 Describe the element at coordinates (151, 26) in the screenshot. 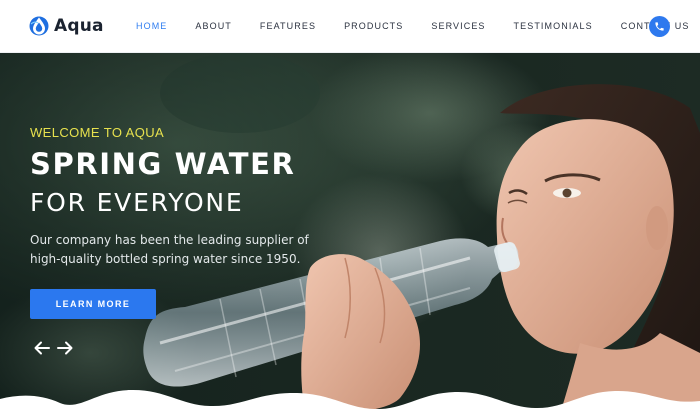

I see `nav-item-home: HOME` at that location.